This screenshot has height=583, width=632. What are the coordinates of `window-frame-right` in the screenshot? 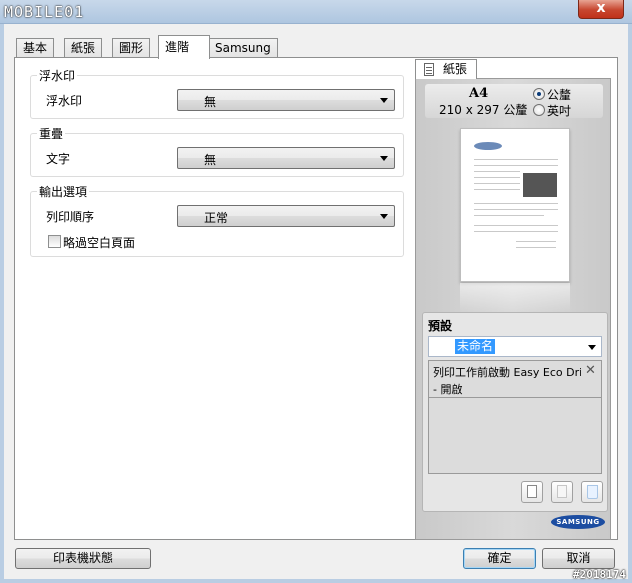 It's located at (630, 303).